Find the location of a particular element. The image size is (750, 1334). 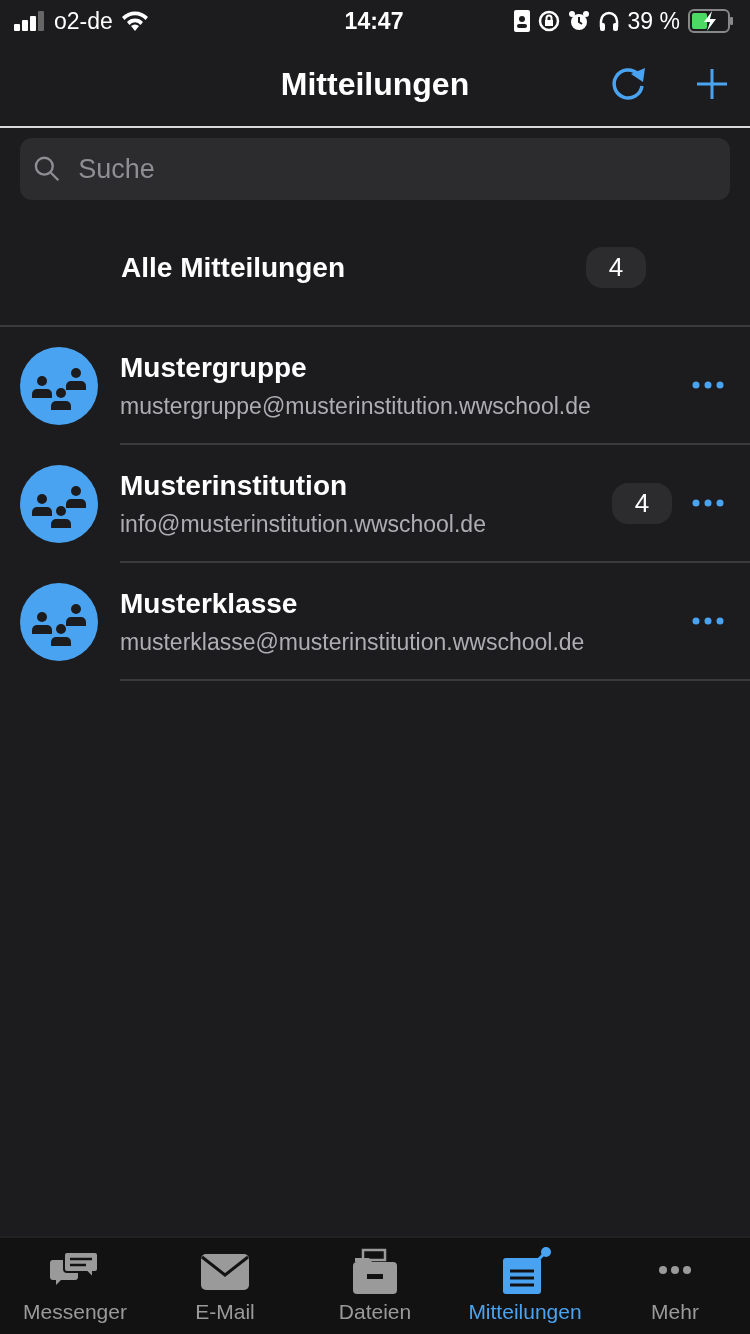

signal-icon is located at coordinates (30, 21).